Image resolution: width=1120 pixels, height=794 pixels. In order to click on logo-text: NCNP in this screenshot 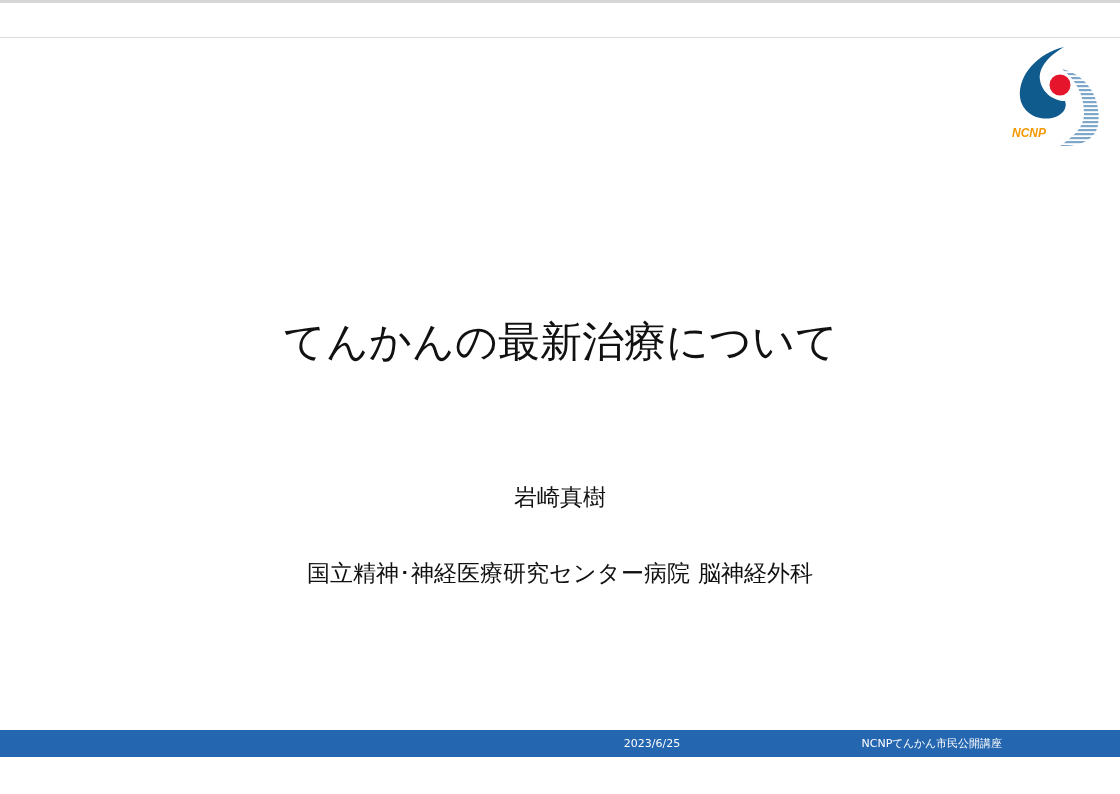, I will do `click(1029, 133)`.